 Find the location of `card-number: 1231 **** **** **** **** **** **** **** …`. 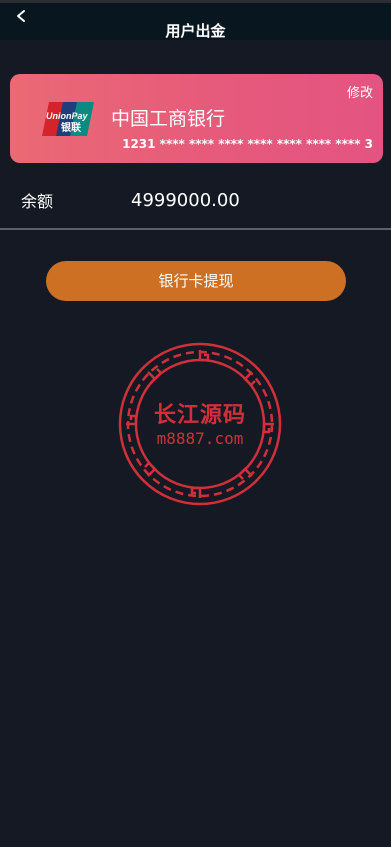

card-number: 1231 **** **** **** **** **** **** **** … is located at coordinates (247, 144).